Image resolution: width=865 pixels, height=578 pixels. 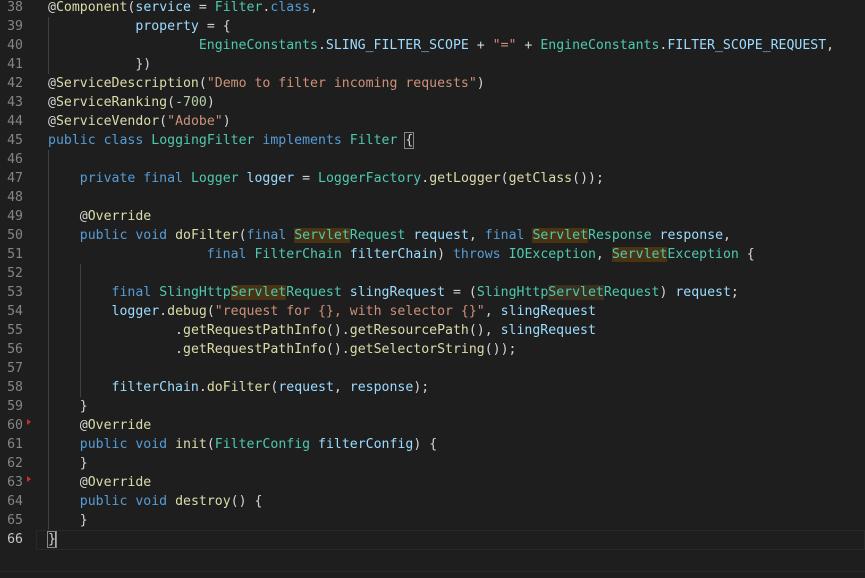 I want to click on code-token: Filter, so click(x=373, y=140).